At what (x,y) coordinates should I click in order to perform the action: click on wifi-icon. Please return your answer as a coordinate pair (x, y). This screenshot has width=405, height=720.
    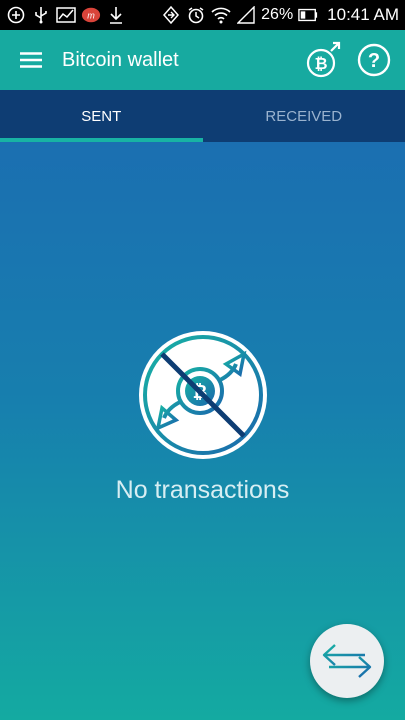
    Looking at the image, I should click on (221, 15).